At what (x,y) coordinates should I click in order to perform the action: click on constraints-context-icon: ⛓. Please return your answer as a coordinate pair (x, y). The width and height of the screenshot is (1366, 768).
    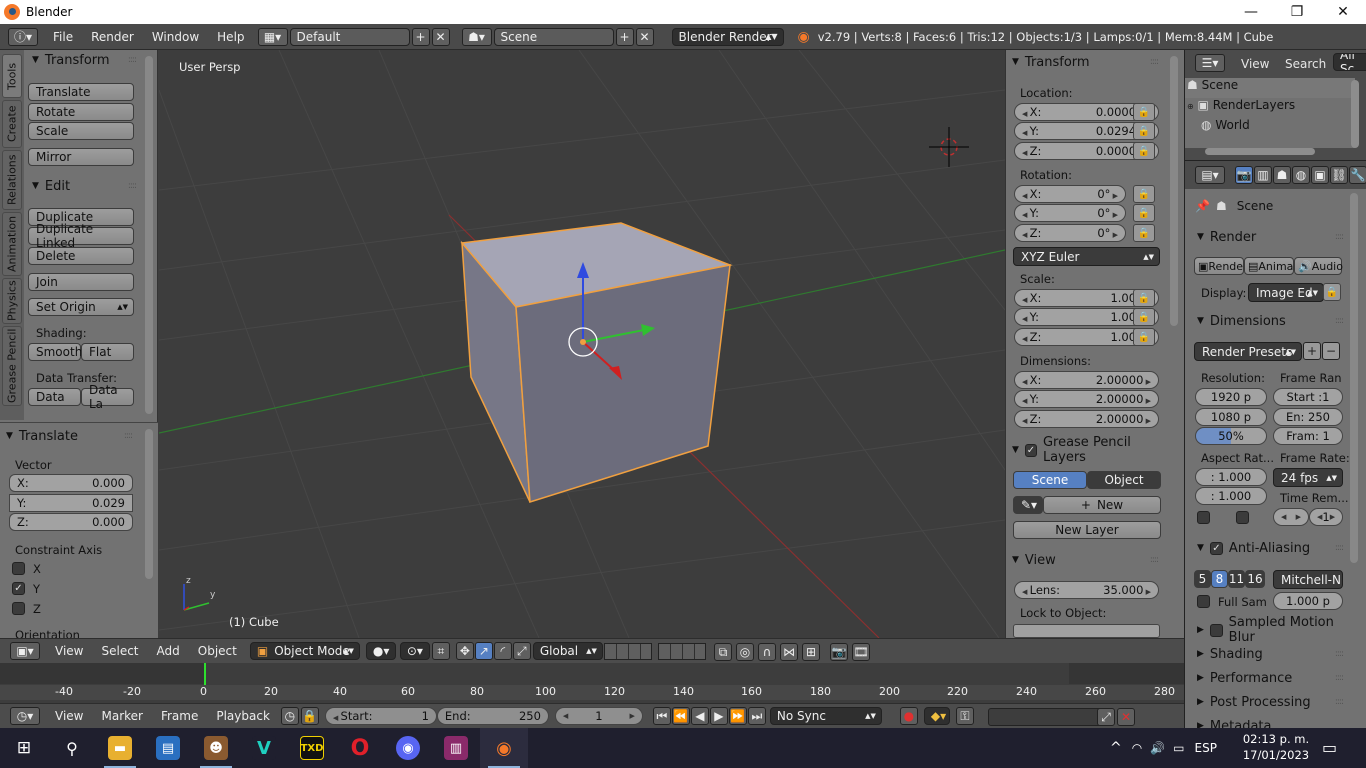
    Looking at the image, I should click on (1339, 175).